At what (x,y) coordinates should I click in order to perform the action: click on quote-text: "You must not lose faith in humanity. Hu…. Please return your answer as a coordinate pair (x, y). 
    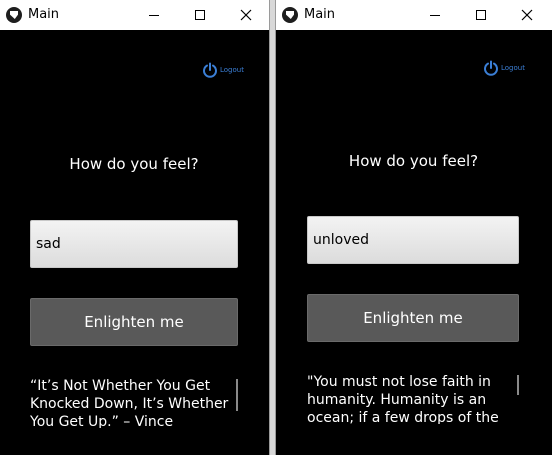
    Looking at the image, I should click on (403, 399).